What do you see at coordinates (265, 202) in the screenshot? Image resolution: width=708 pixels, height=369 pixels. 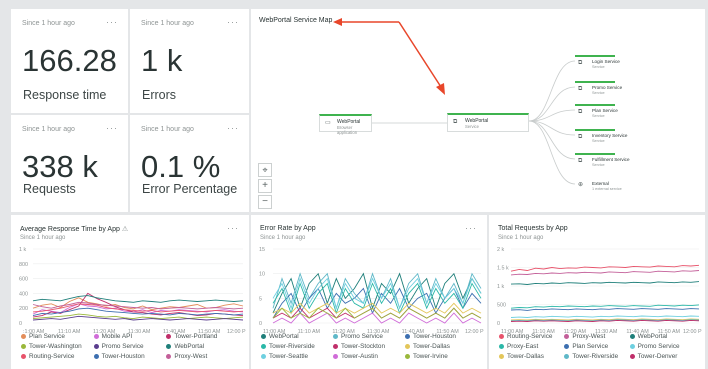 I see `zoom-out-button: −` at bounding box center [265, 202].